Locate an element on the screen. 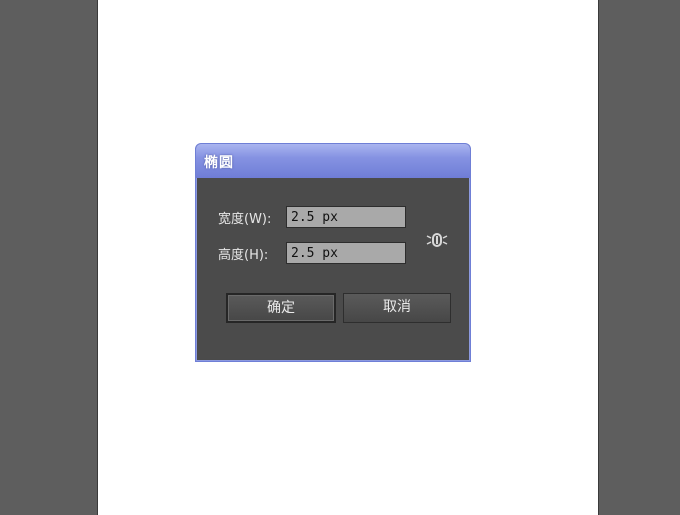 The image size is (680, 515). cancel-button: 取消 is located at coordinates (397, 308).